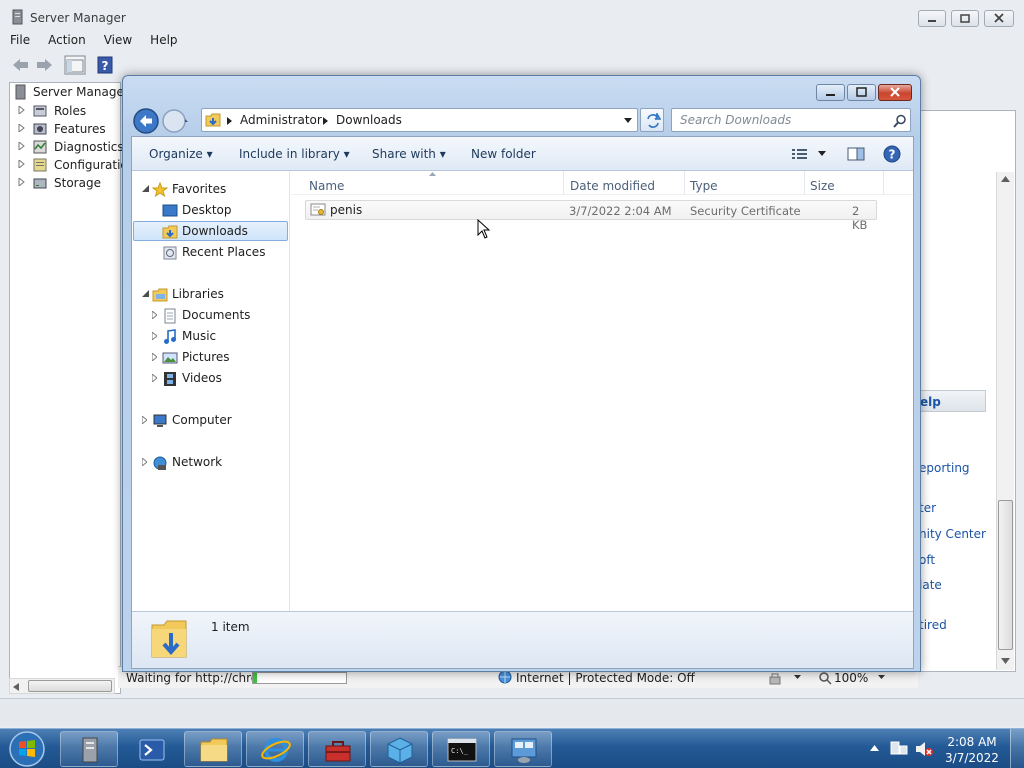  I want to click on breadcrumb-separator-icon, so click(229, 121).